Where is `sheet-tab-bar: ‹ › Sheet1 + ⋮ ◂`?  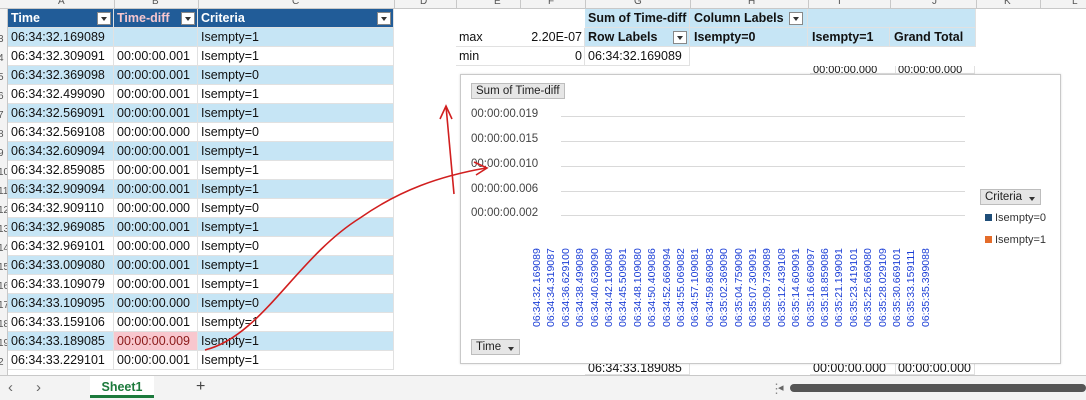 sheet-tab-bar: ‹ › Sheet1 + ⋮ ◂ is located at coordinates (543, 387).